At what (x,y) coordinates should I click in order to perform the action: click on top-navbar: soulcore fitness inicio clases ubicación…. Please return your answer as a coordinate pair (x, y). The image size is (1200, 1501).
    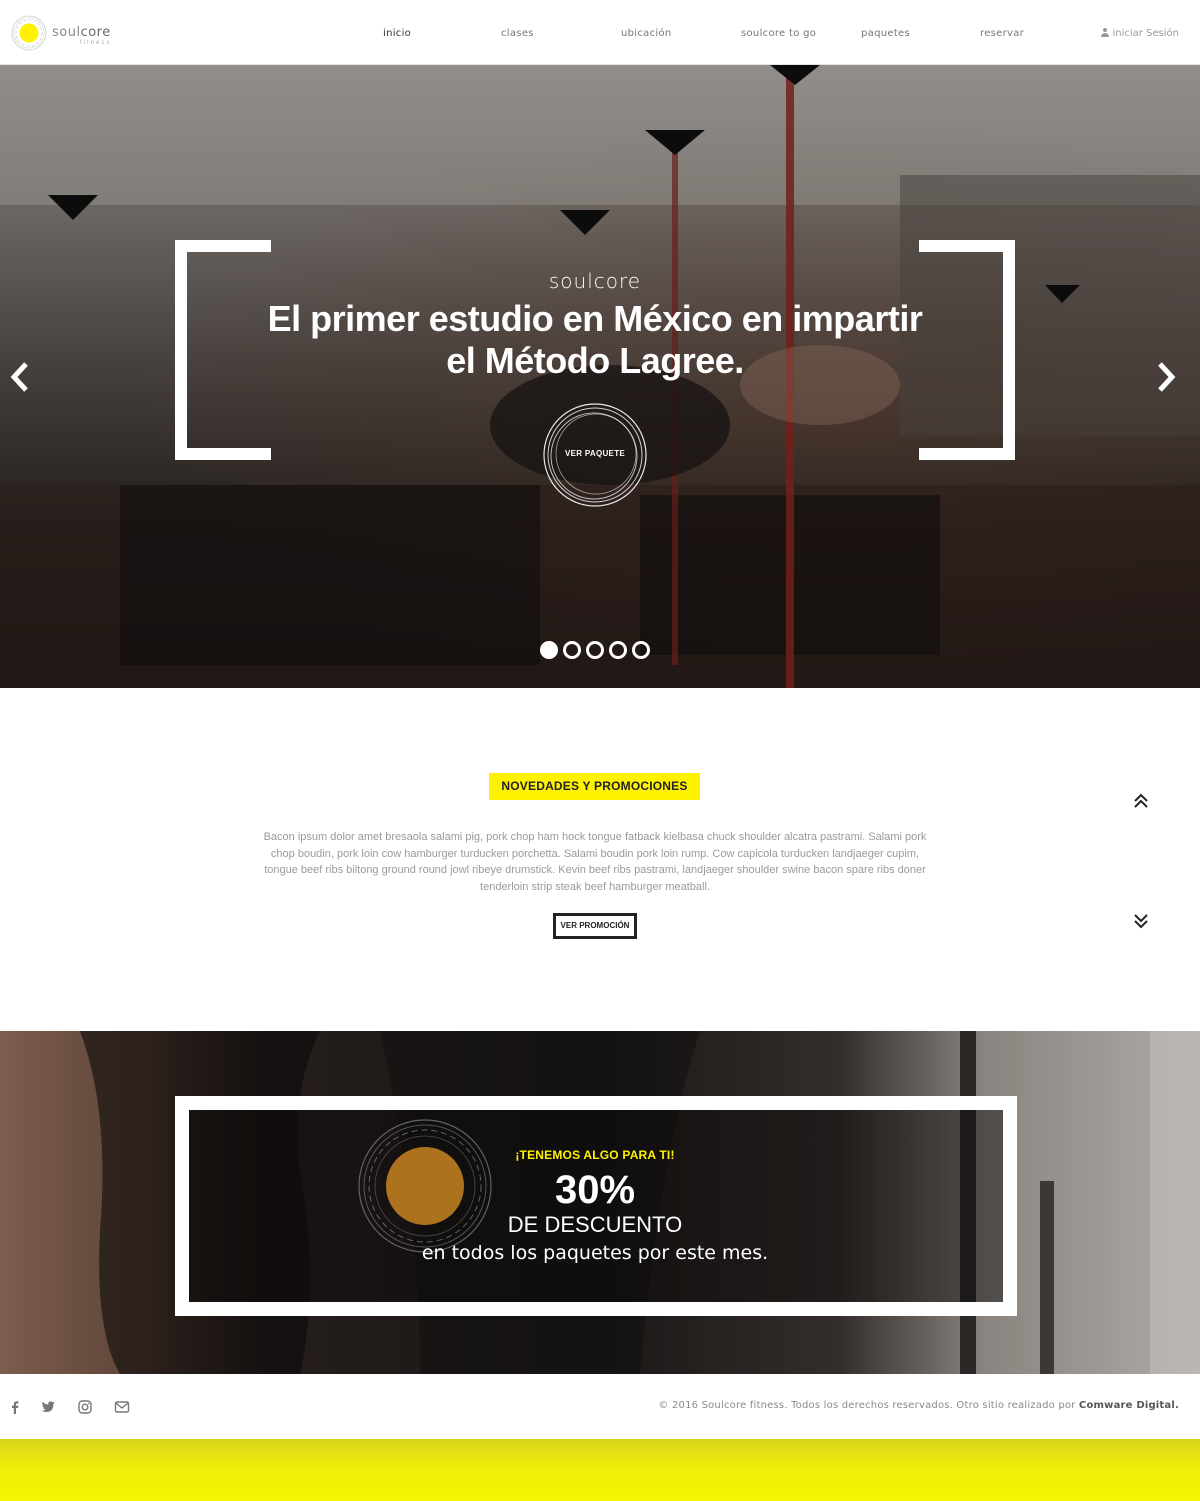
    Looking at the image, I should click on (600, 32).